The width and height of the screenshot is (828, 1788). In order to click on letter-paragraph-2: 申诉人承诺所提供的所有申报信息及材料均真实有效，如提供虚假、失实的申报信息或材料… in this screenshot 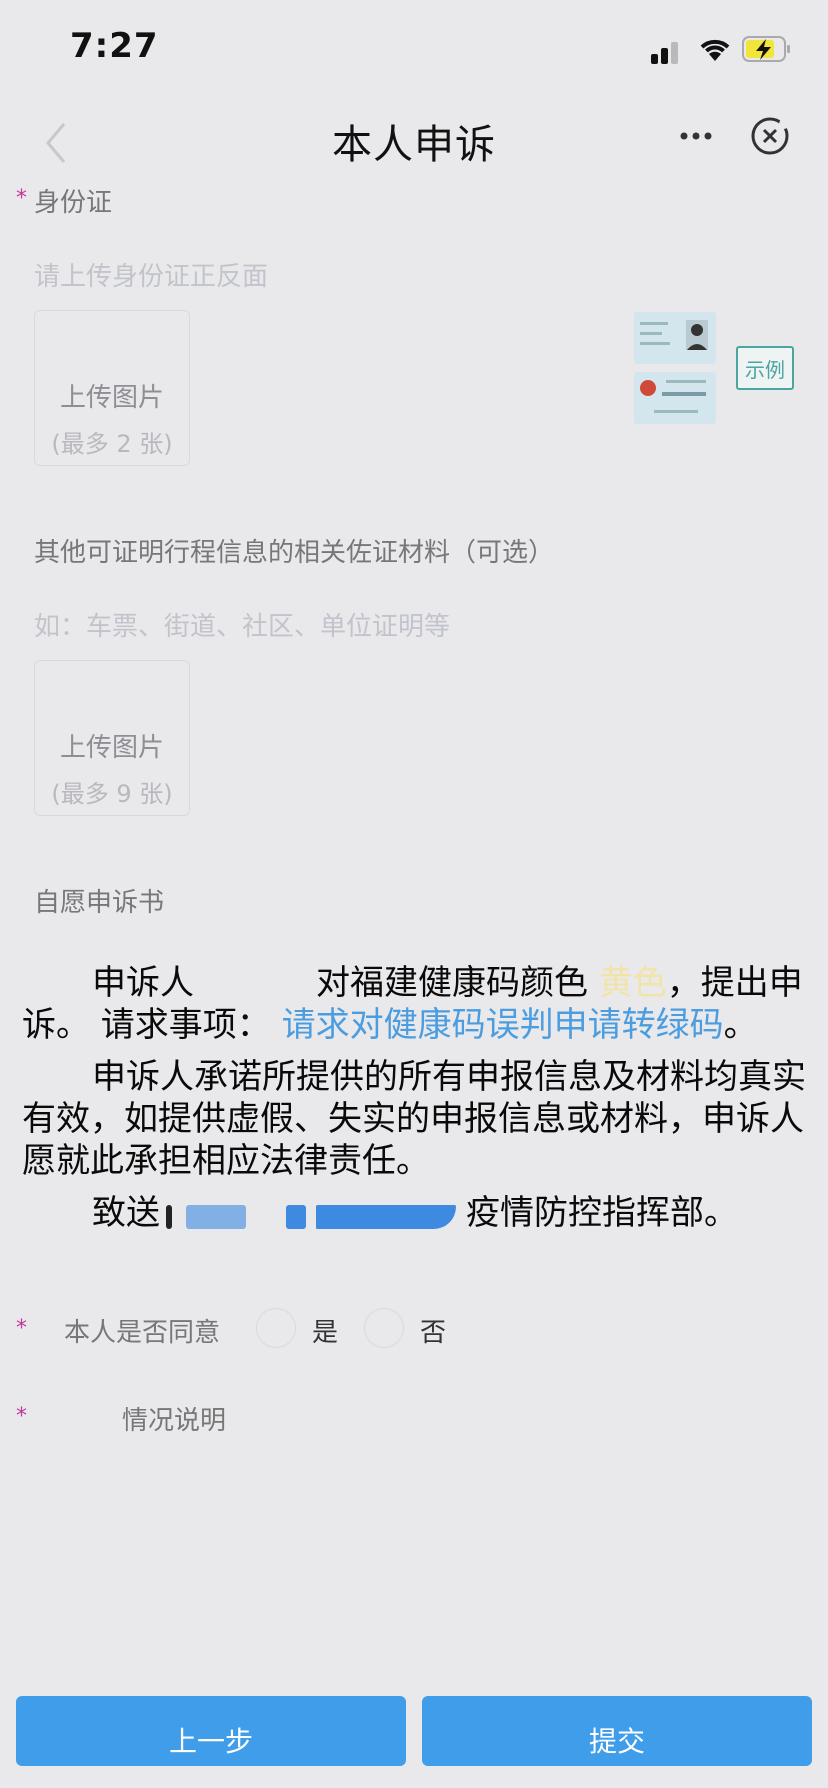, I will do `click(414, 1119)`.